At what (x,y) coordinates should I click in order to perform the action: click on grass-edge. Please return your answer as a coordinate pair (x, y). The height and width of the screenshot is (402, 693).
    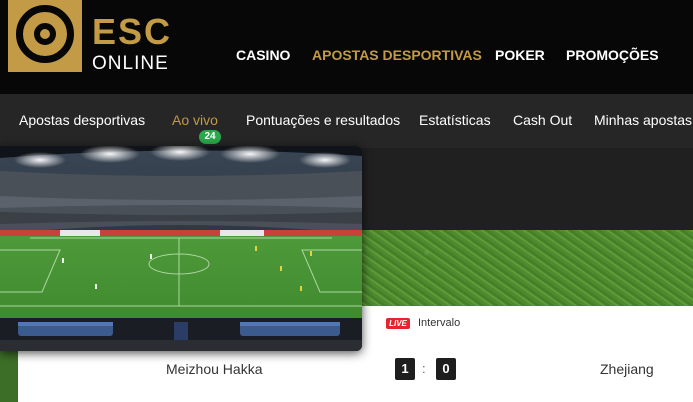
    Looking at the image, I should click on (9, 375).